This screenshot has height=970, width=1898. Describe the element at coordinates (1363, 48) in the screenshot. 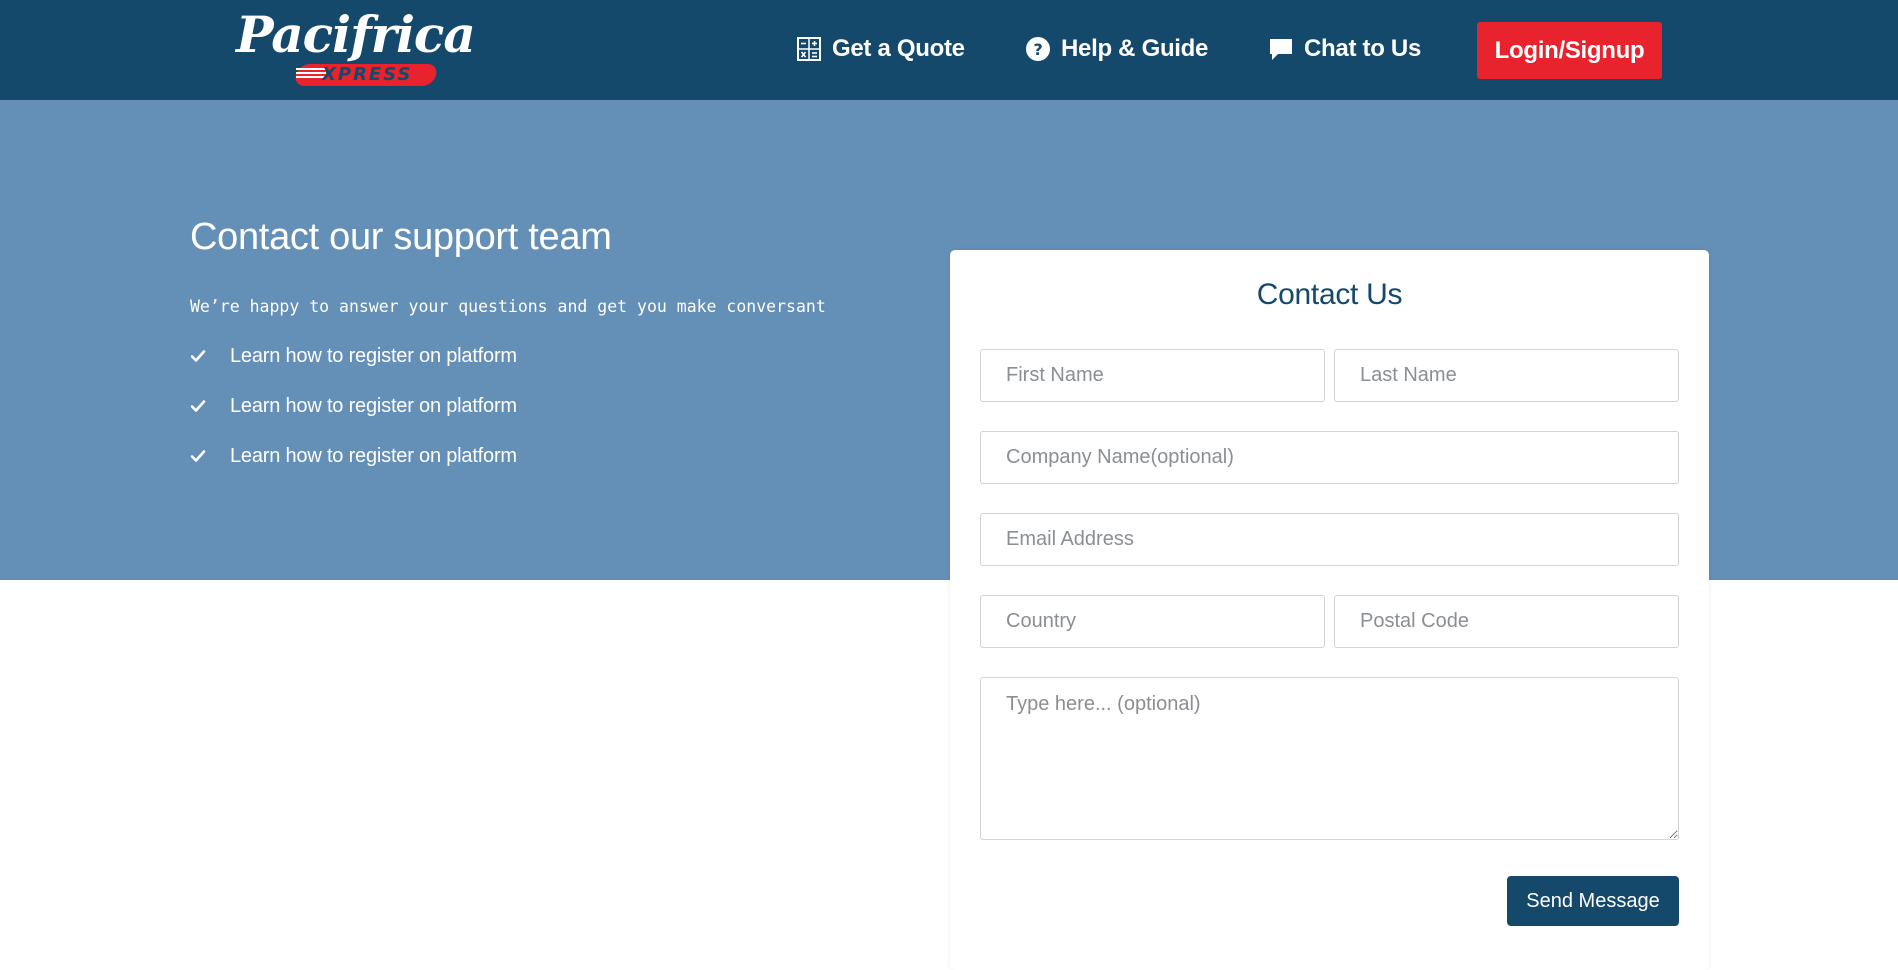

I see `nav-chat-to-us-label: Chat to Us` at that location.